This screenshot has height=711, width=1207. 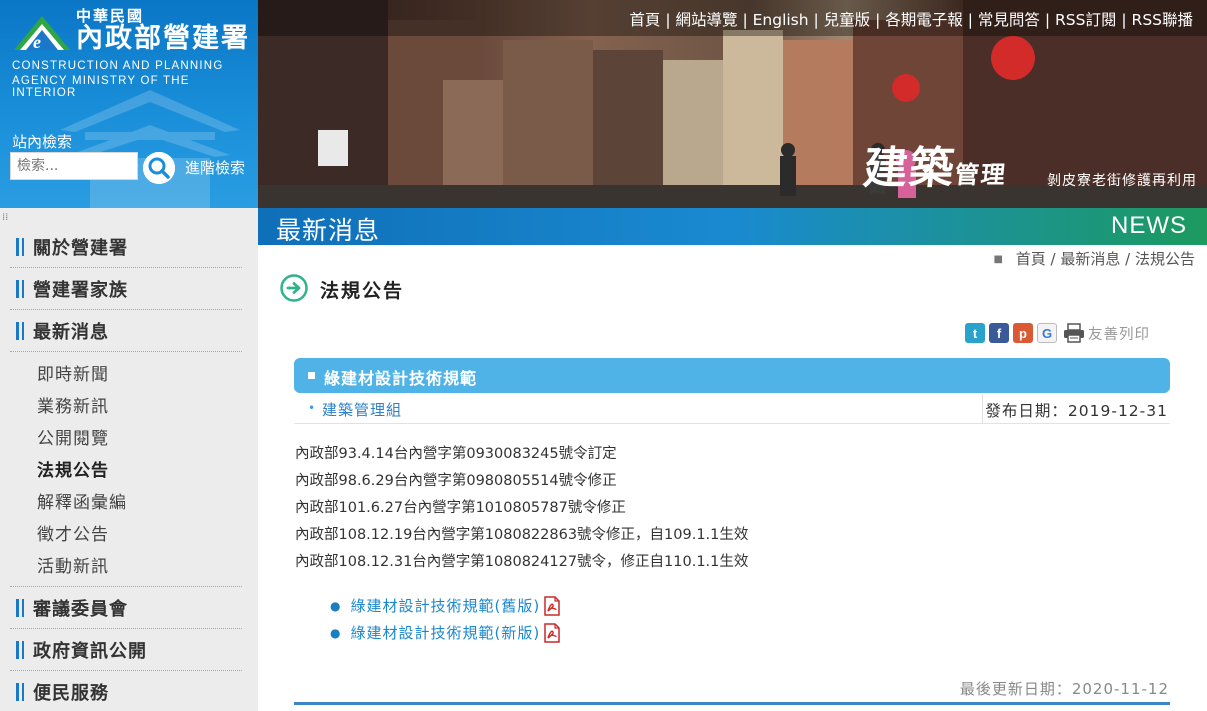 I want to click on article-title: 綠建材設計技術規範, so click(x=401, y=378).